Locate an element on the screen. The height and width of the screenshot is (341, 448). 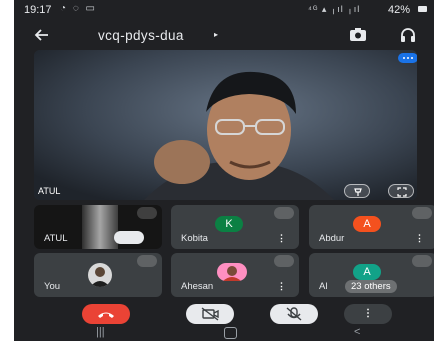
tile-others: A Al 23 others is located at coordinates (371, 275).